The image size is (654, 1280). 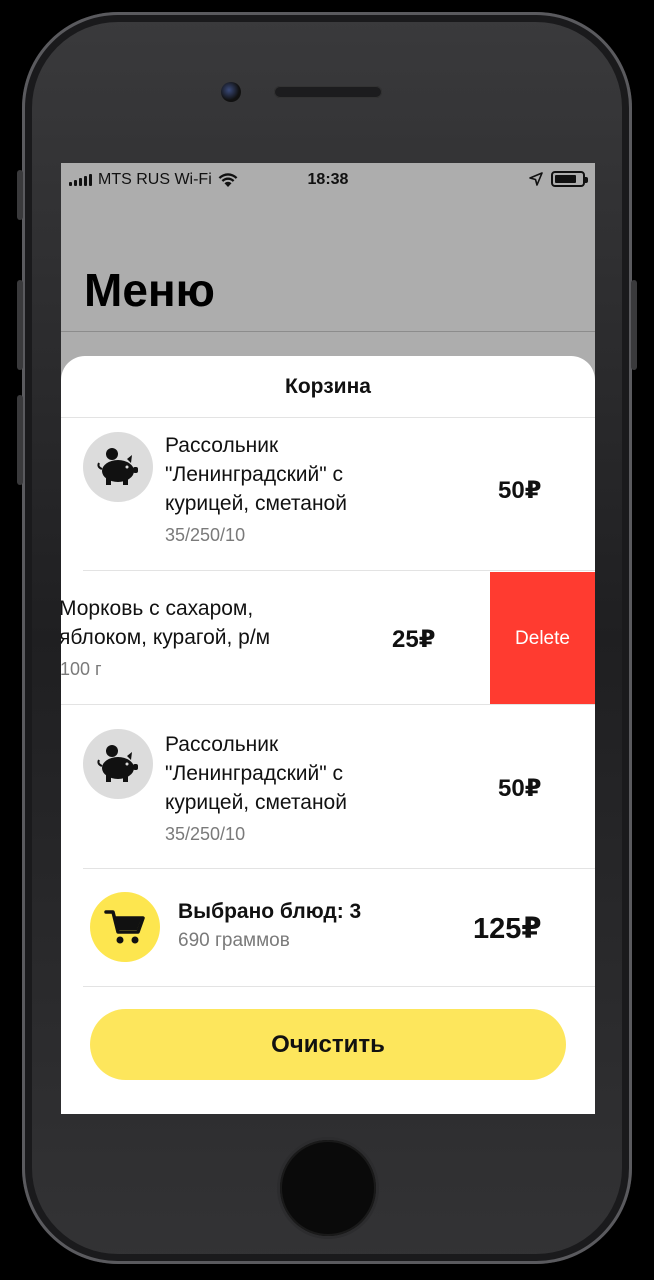 I want to click on clear-button: Очистить, so click(x=328, y=1044).